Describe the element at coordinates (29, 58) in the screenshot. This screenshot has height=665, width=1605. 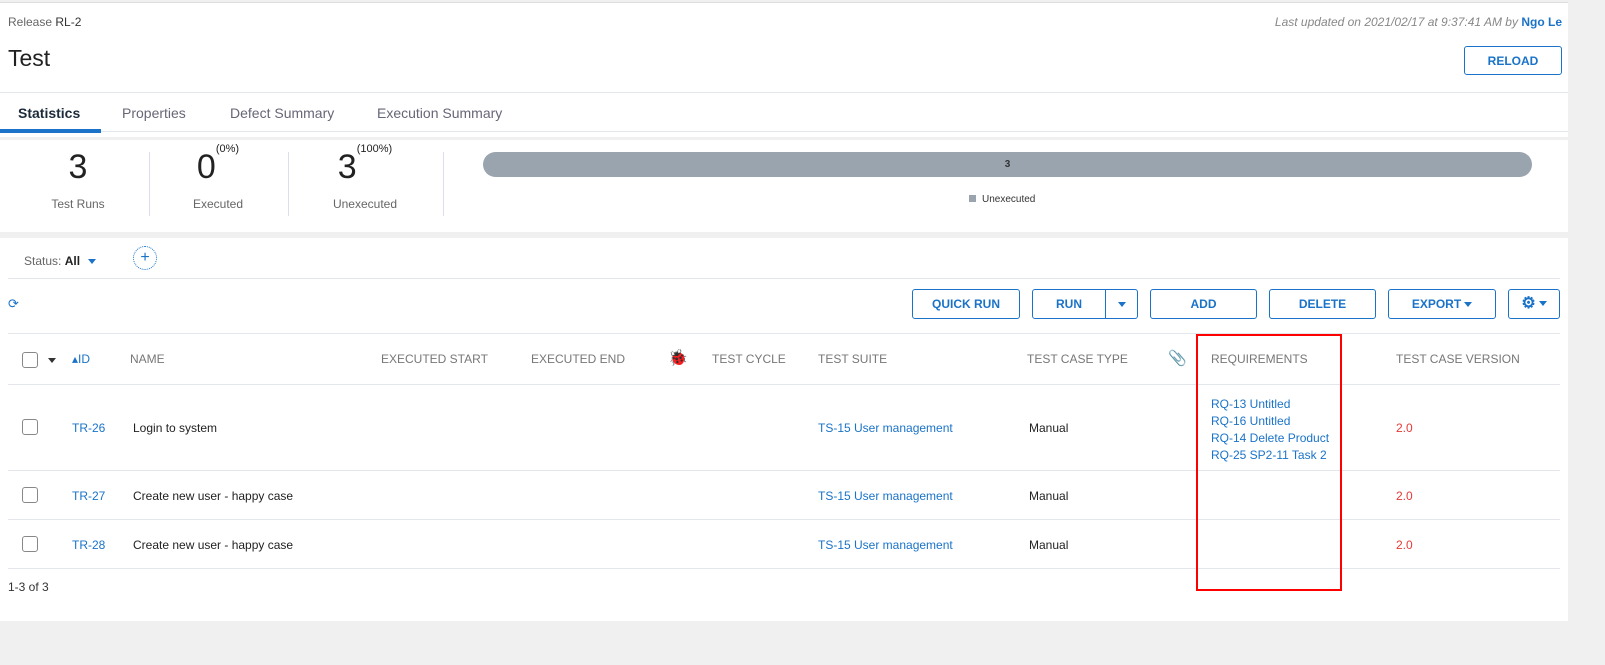
I see `page-title: Test` at that location.